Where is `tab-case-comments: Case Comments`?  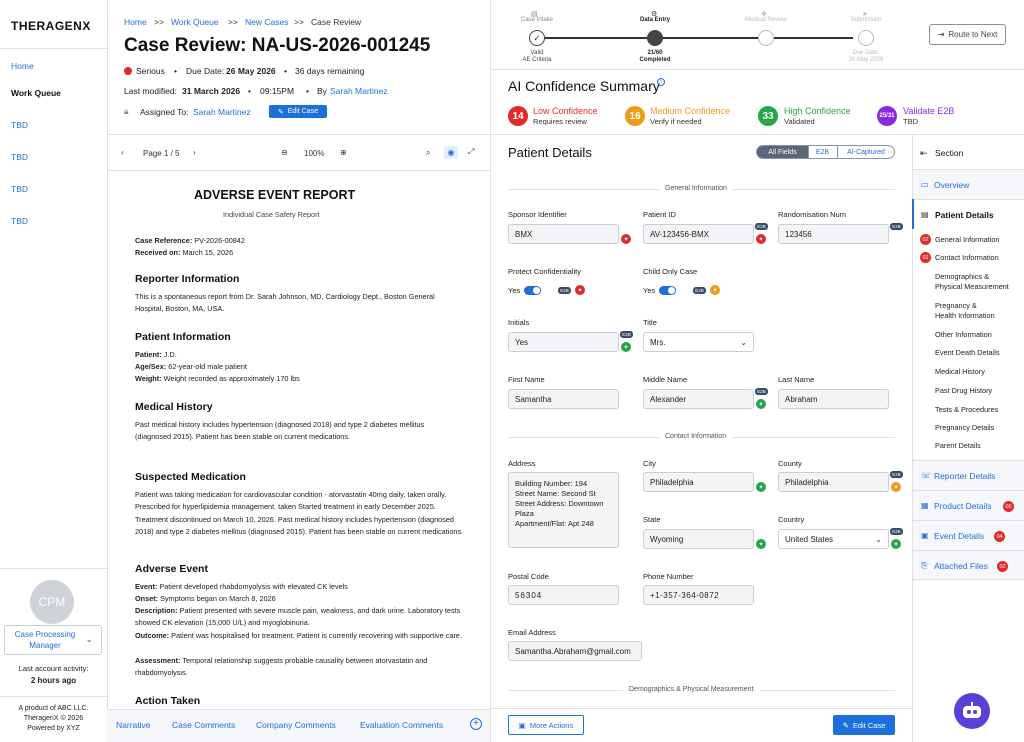 tab-case-comments: Case Comments is located at coordinates (203, 725).